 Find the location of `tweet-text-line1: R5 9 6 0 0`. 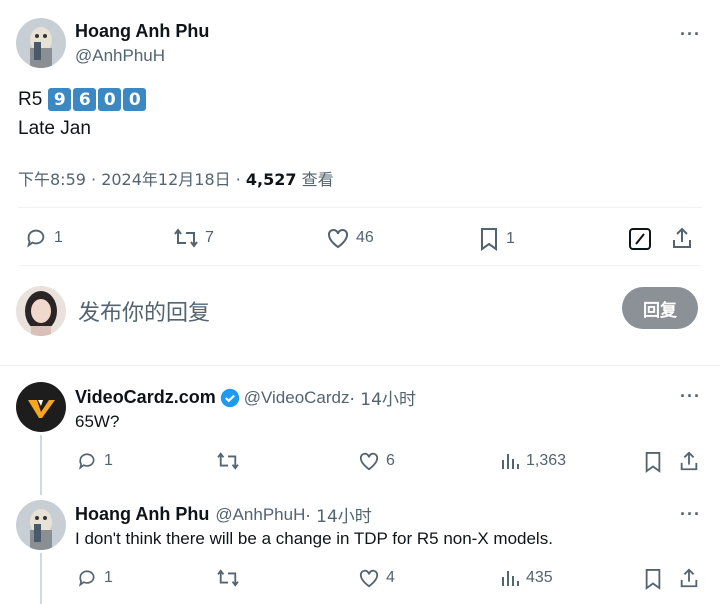

tweet-text-line1: R5 9 6 0 0 is located at coordinates (83, 99).